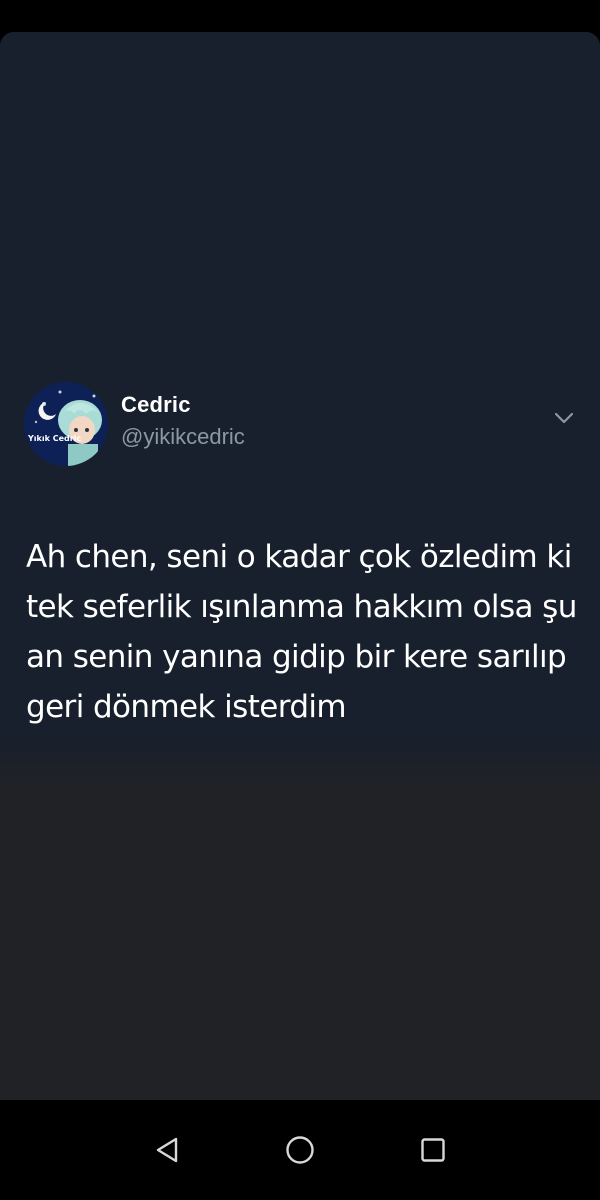 This screenshot has height=1200, width=600. What do you see at coordinates (301, 607) in the screenshot?
I see `tweet-text-line: tek seferlik ışınlanma hakkım olsa şu` at bounding box center [301, 607].